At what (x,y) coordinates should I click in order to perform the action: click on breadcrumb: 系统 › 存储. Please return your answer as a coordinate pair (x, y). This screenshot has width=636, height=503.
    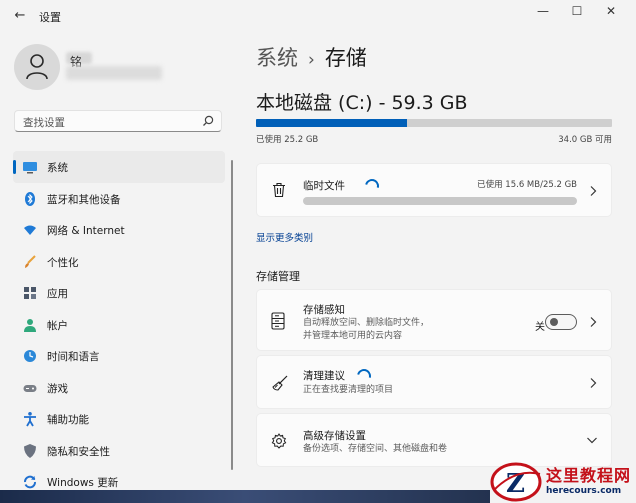
    Looking at the image, I should click on (311, 57).